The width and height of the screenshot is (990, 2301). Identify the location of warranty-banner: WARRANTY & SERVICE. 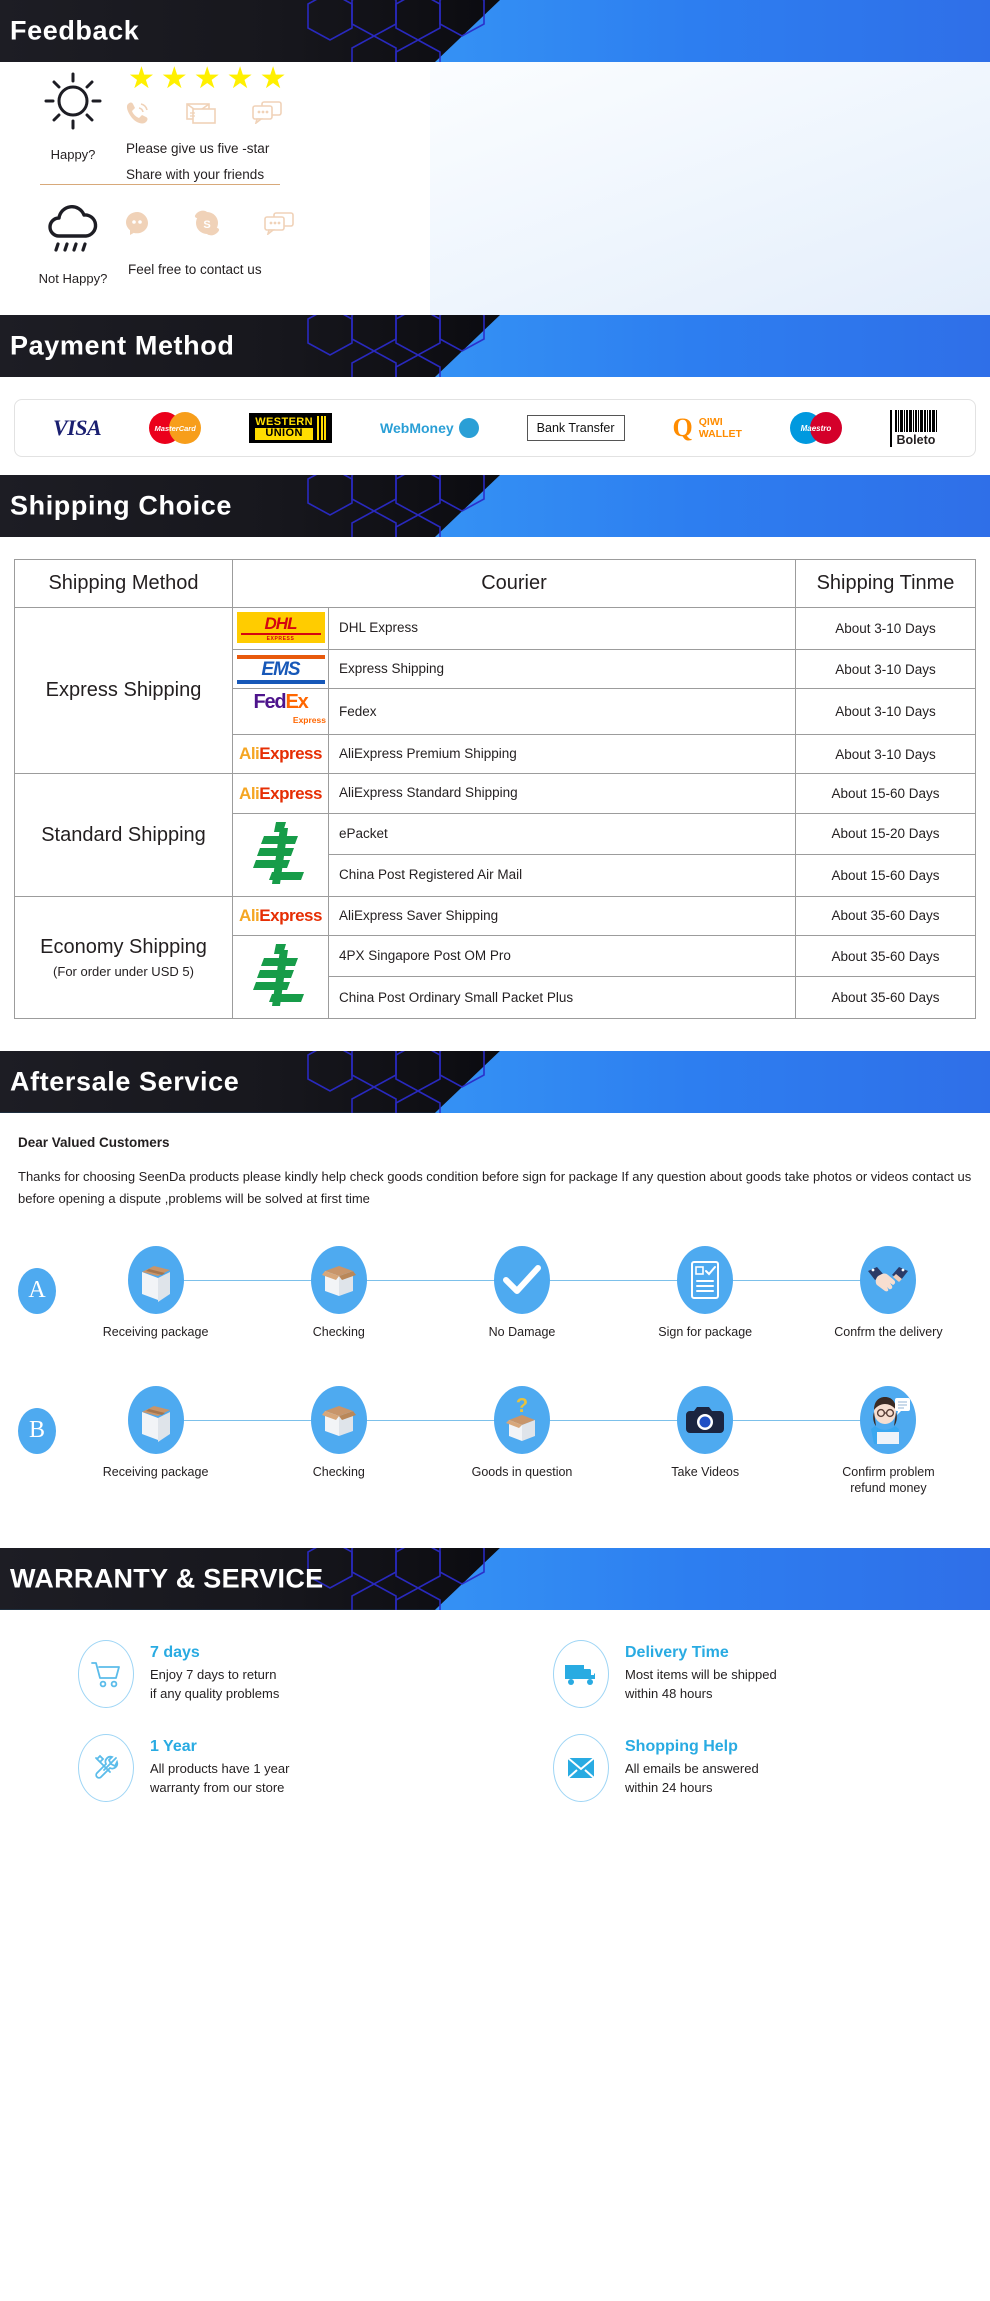
(495, 1578).